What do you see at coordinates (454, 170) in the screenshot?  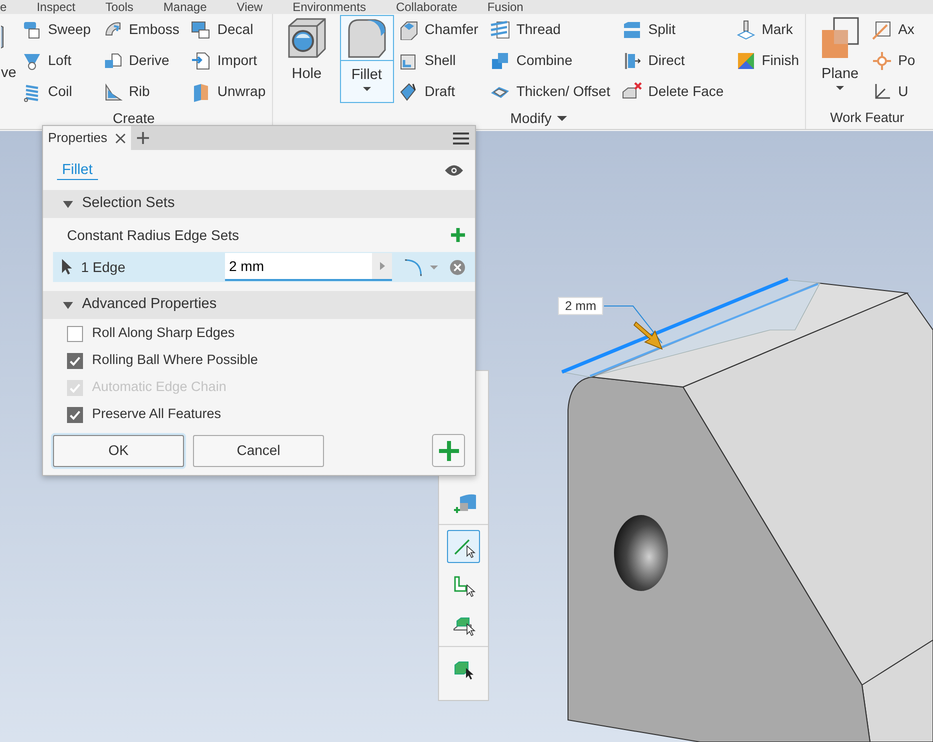 I see `eye-icon` at bounding box center [454, 170].